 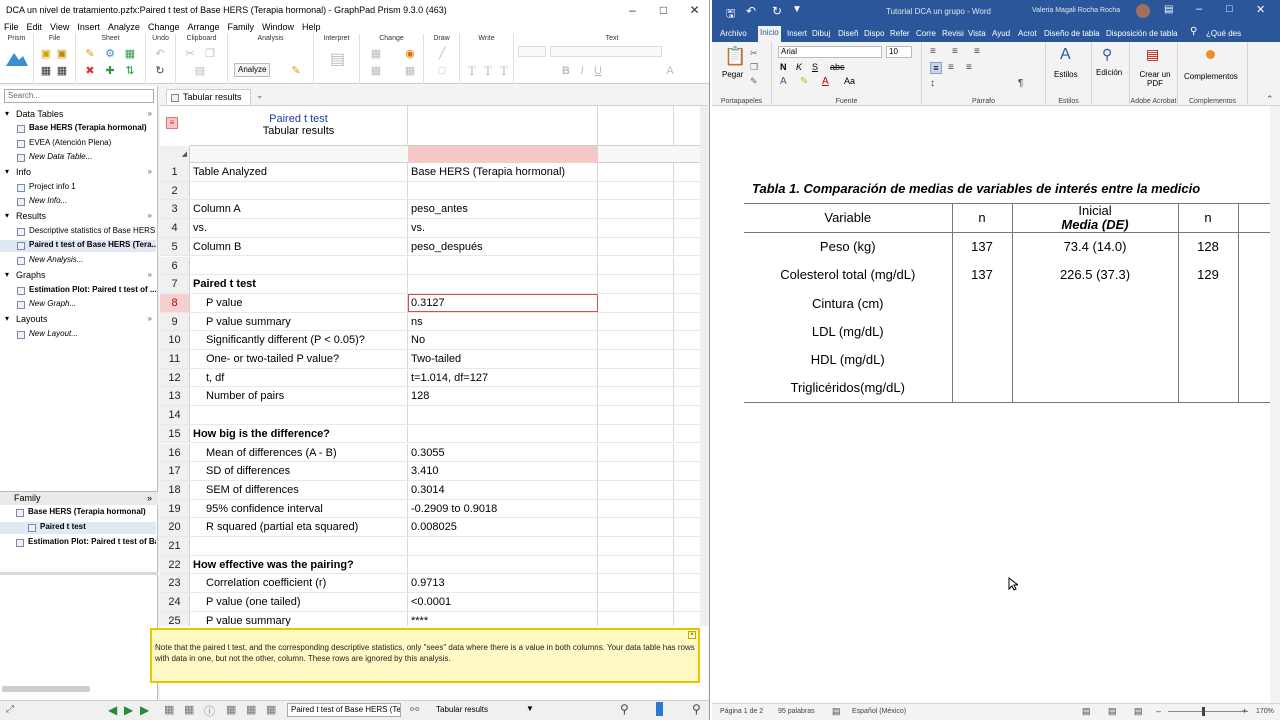 What do you see at coordinates (200, 71) in the screenshot?
I see `paste-icon: ▤` at bounding box center [200, 71].